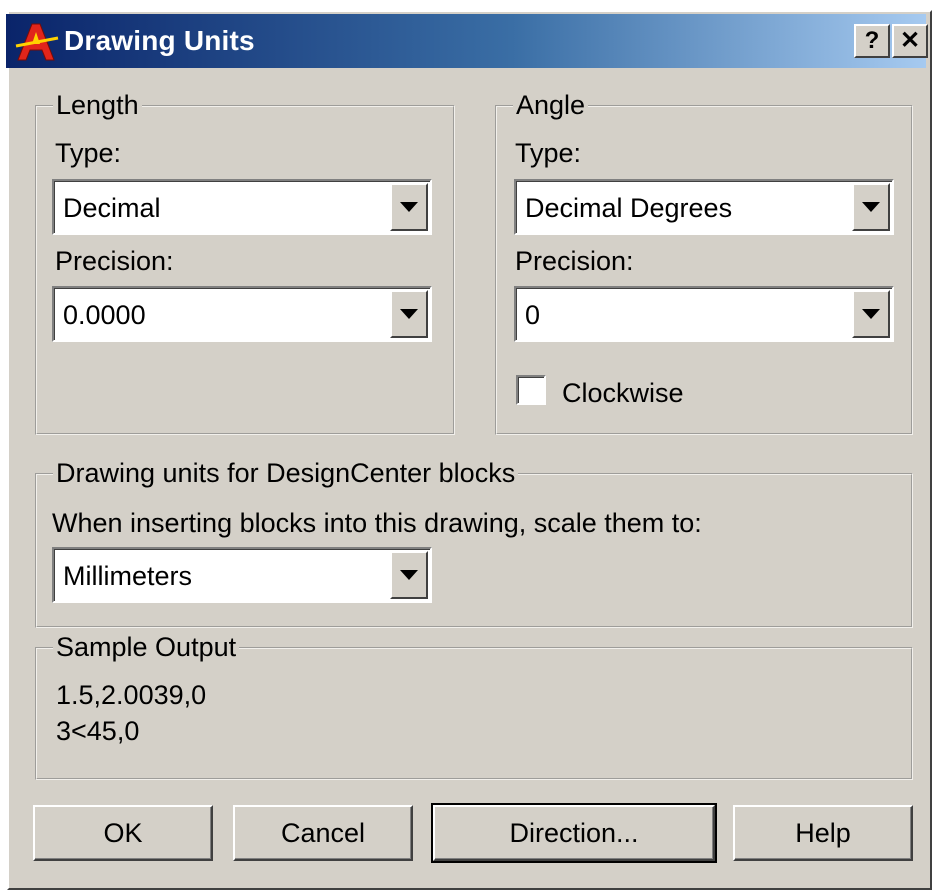 The height and width of the screenshot is (893, 935). I want to click on dialog-title: Drawing Units, so click(159, 40).